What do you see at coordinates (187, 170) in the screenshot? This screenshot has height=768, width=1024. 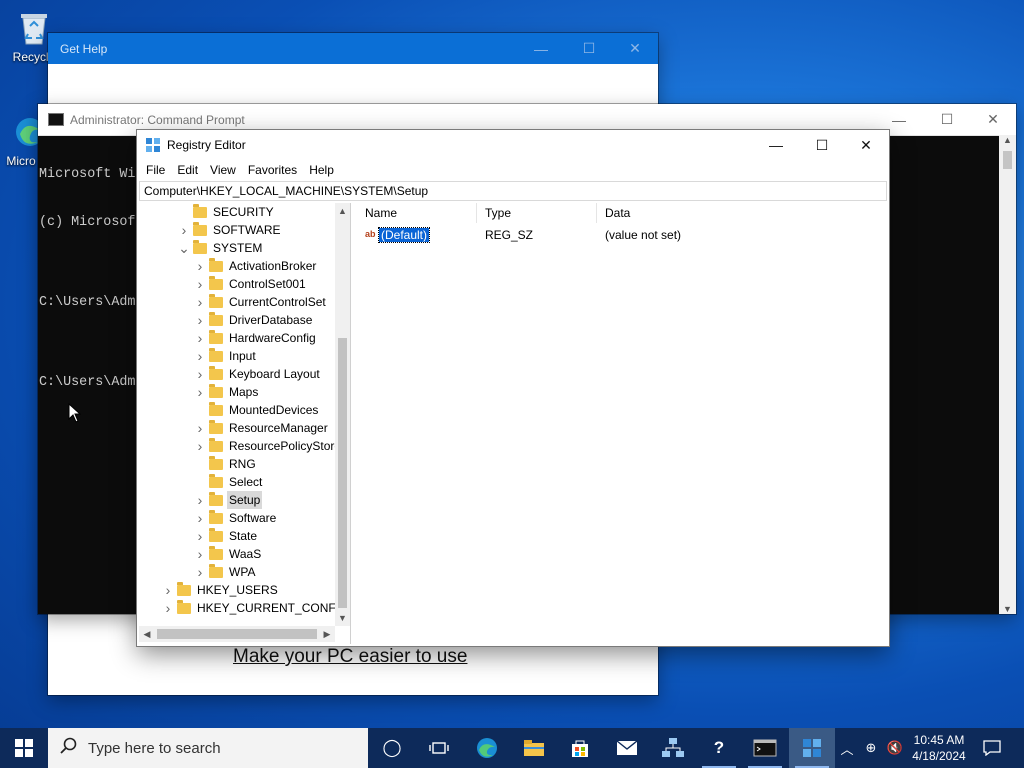 I see `menu-edit: Edit` at bounding box center [187, 170].